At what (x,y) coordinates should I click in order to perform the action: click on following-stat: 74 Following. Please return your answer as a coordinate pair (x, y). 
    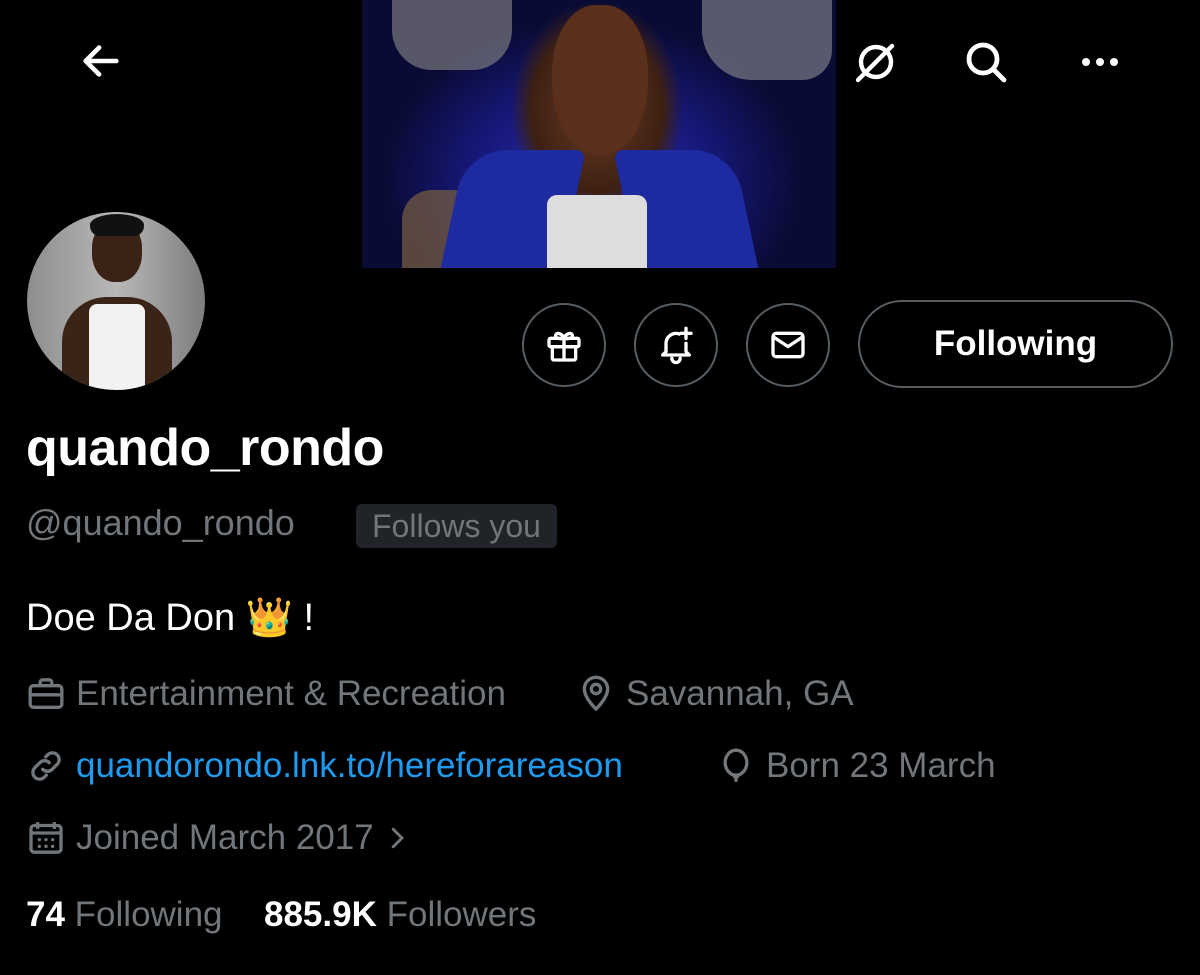
    Looking at the image, I should click on (124, 914).